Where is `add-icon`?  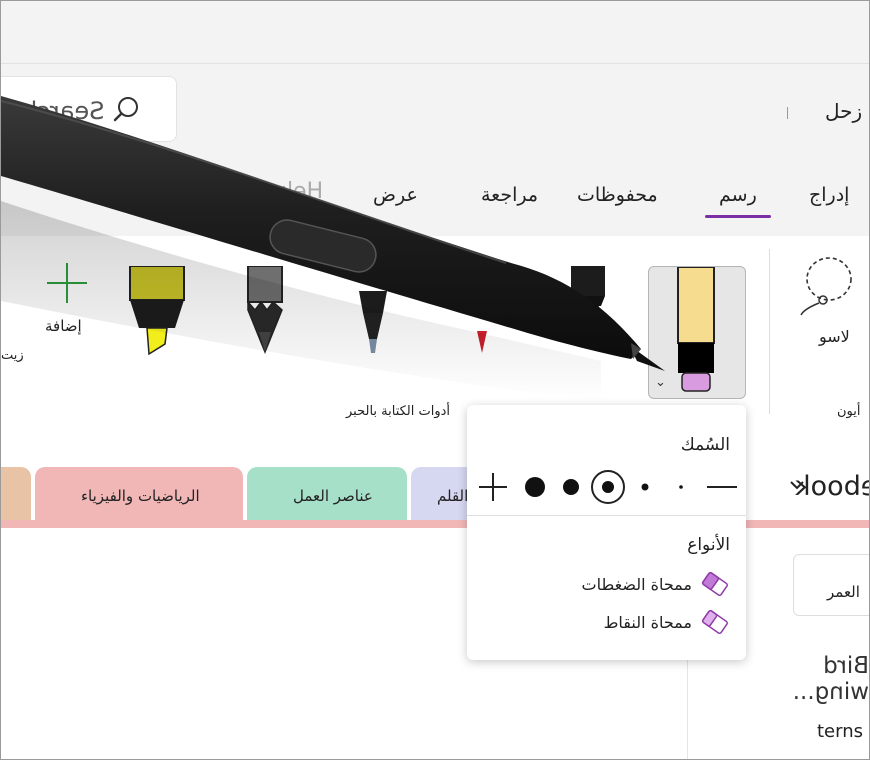
add-icon is located at coordinates (67, 283).